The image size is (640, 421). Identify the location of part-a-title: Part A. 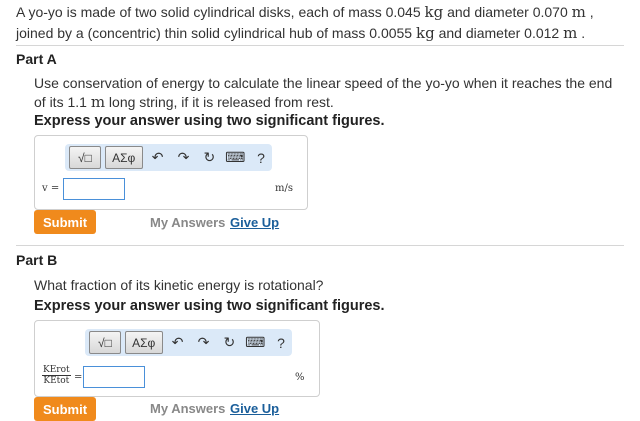
(36, 59).